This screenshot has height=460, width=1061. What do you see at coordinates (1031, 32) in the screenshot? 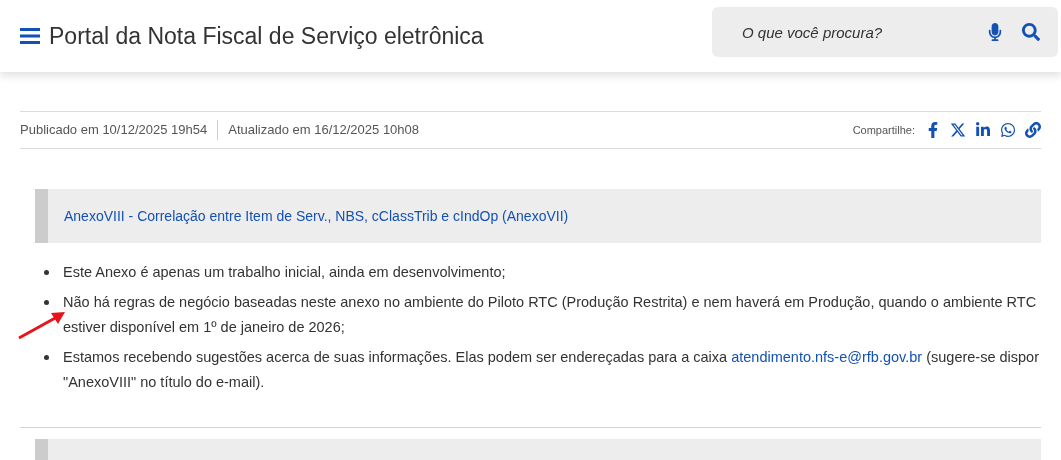
I see `search-icon` at bounding box center [1031, 32].